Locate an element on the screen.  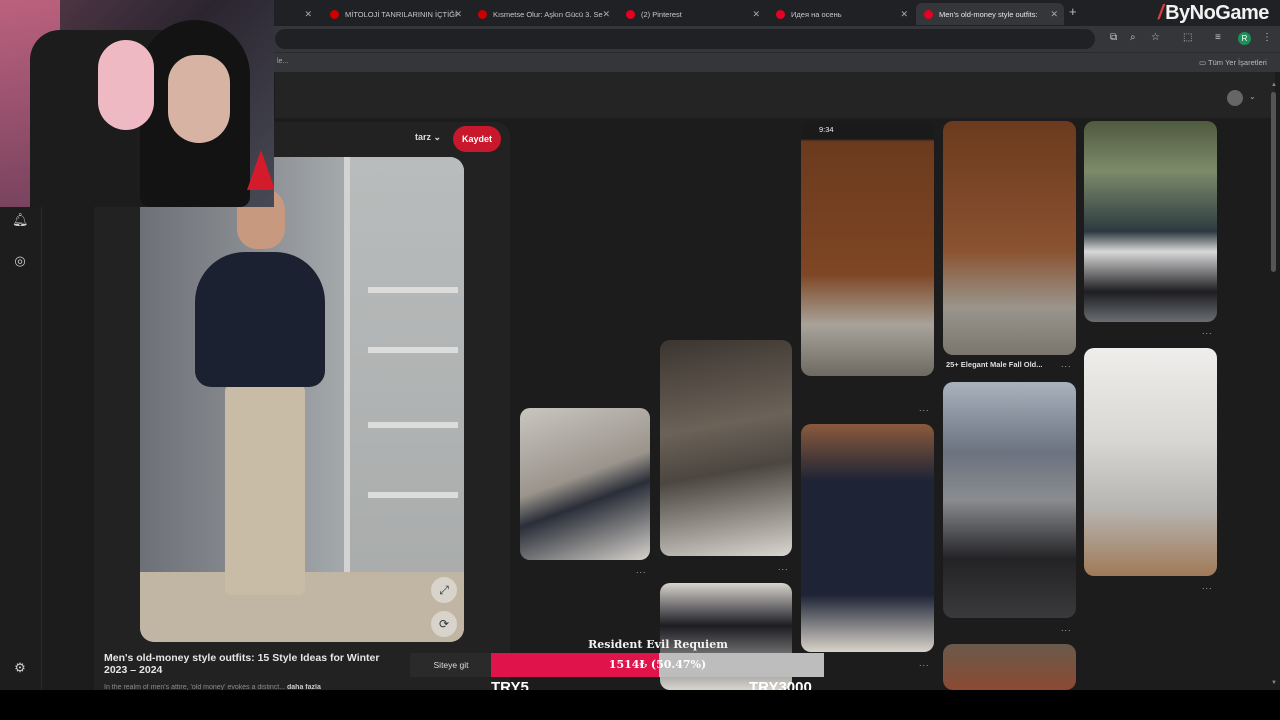
menu-icon: ⋮ is located at coordinates (1267, 37).